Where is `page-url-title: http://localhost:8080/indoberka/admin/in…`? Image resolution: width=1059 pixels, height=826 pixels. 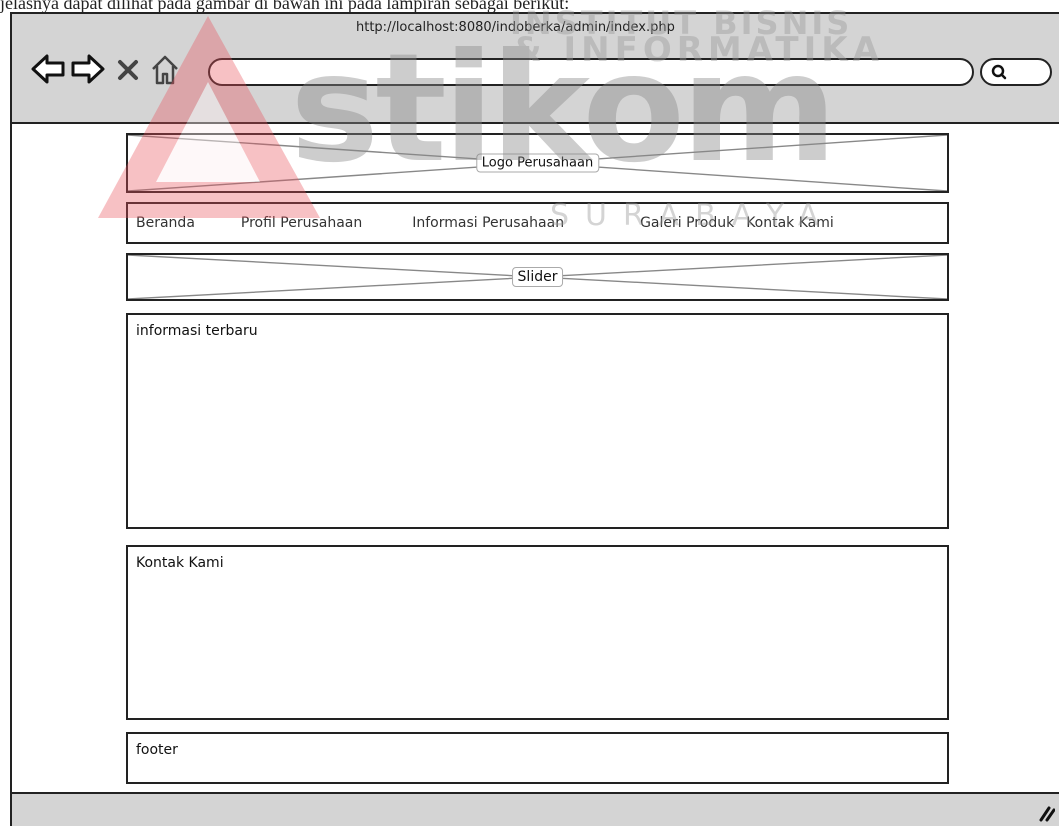 page-url-title: http://localhost:8080/indoberka/admin/in… is located at coordinates (515, 27).